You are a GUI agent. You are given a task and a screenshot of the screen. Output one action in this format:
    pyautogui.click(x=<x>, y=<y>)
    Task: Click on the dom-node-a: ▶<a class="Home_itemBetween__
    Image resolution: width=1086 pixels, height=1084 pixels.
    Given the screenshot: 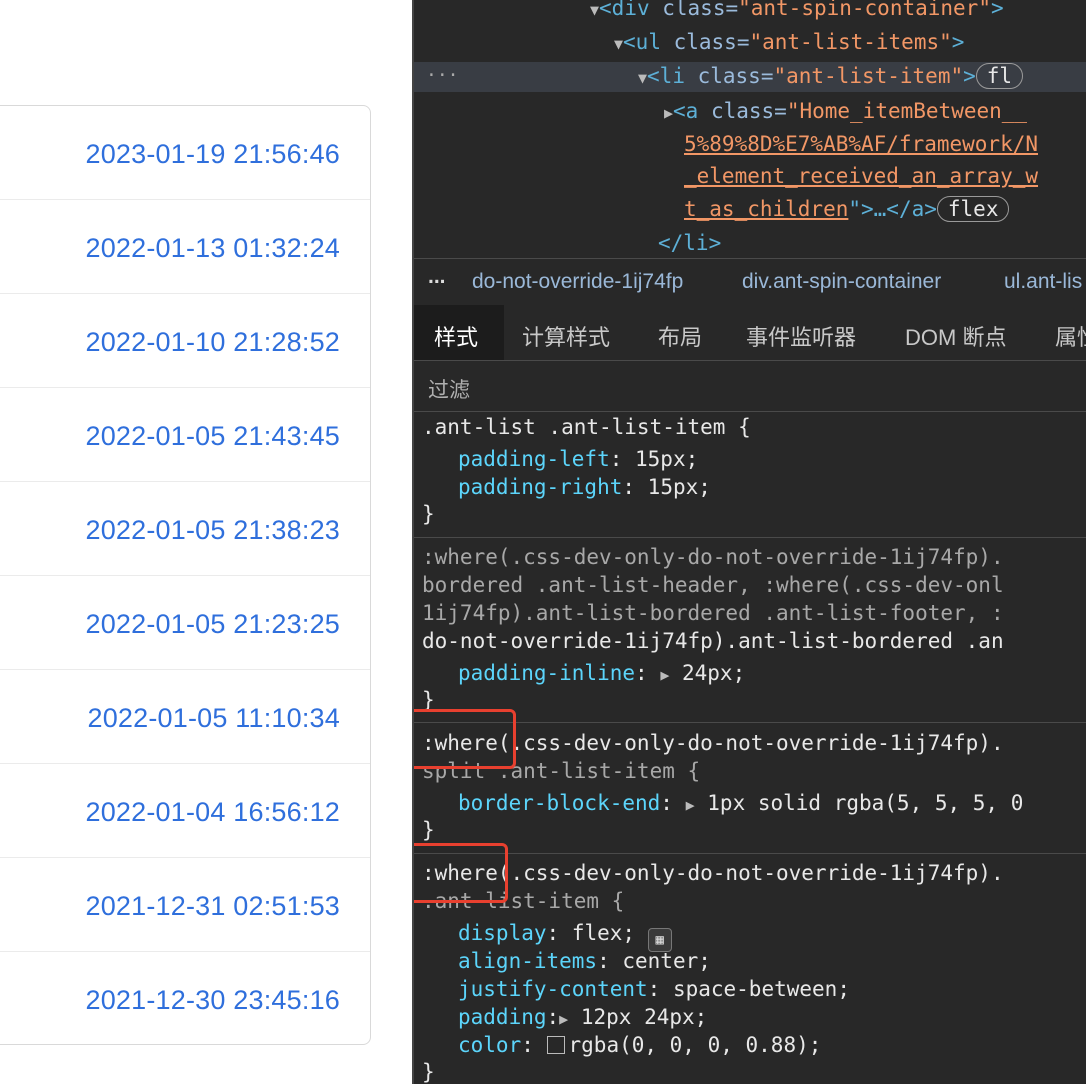 What is the action you would take?
    pyautogui.click(x=845, y=112)
    